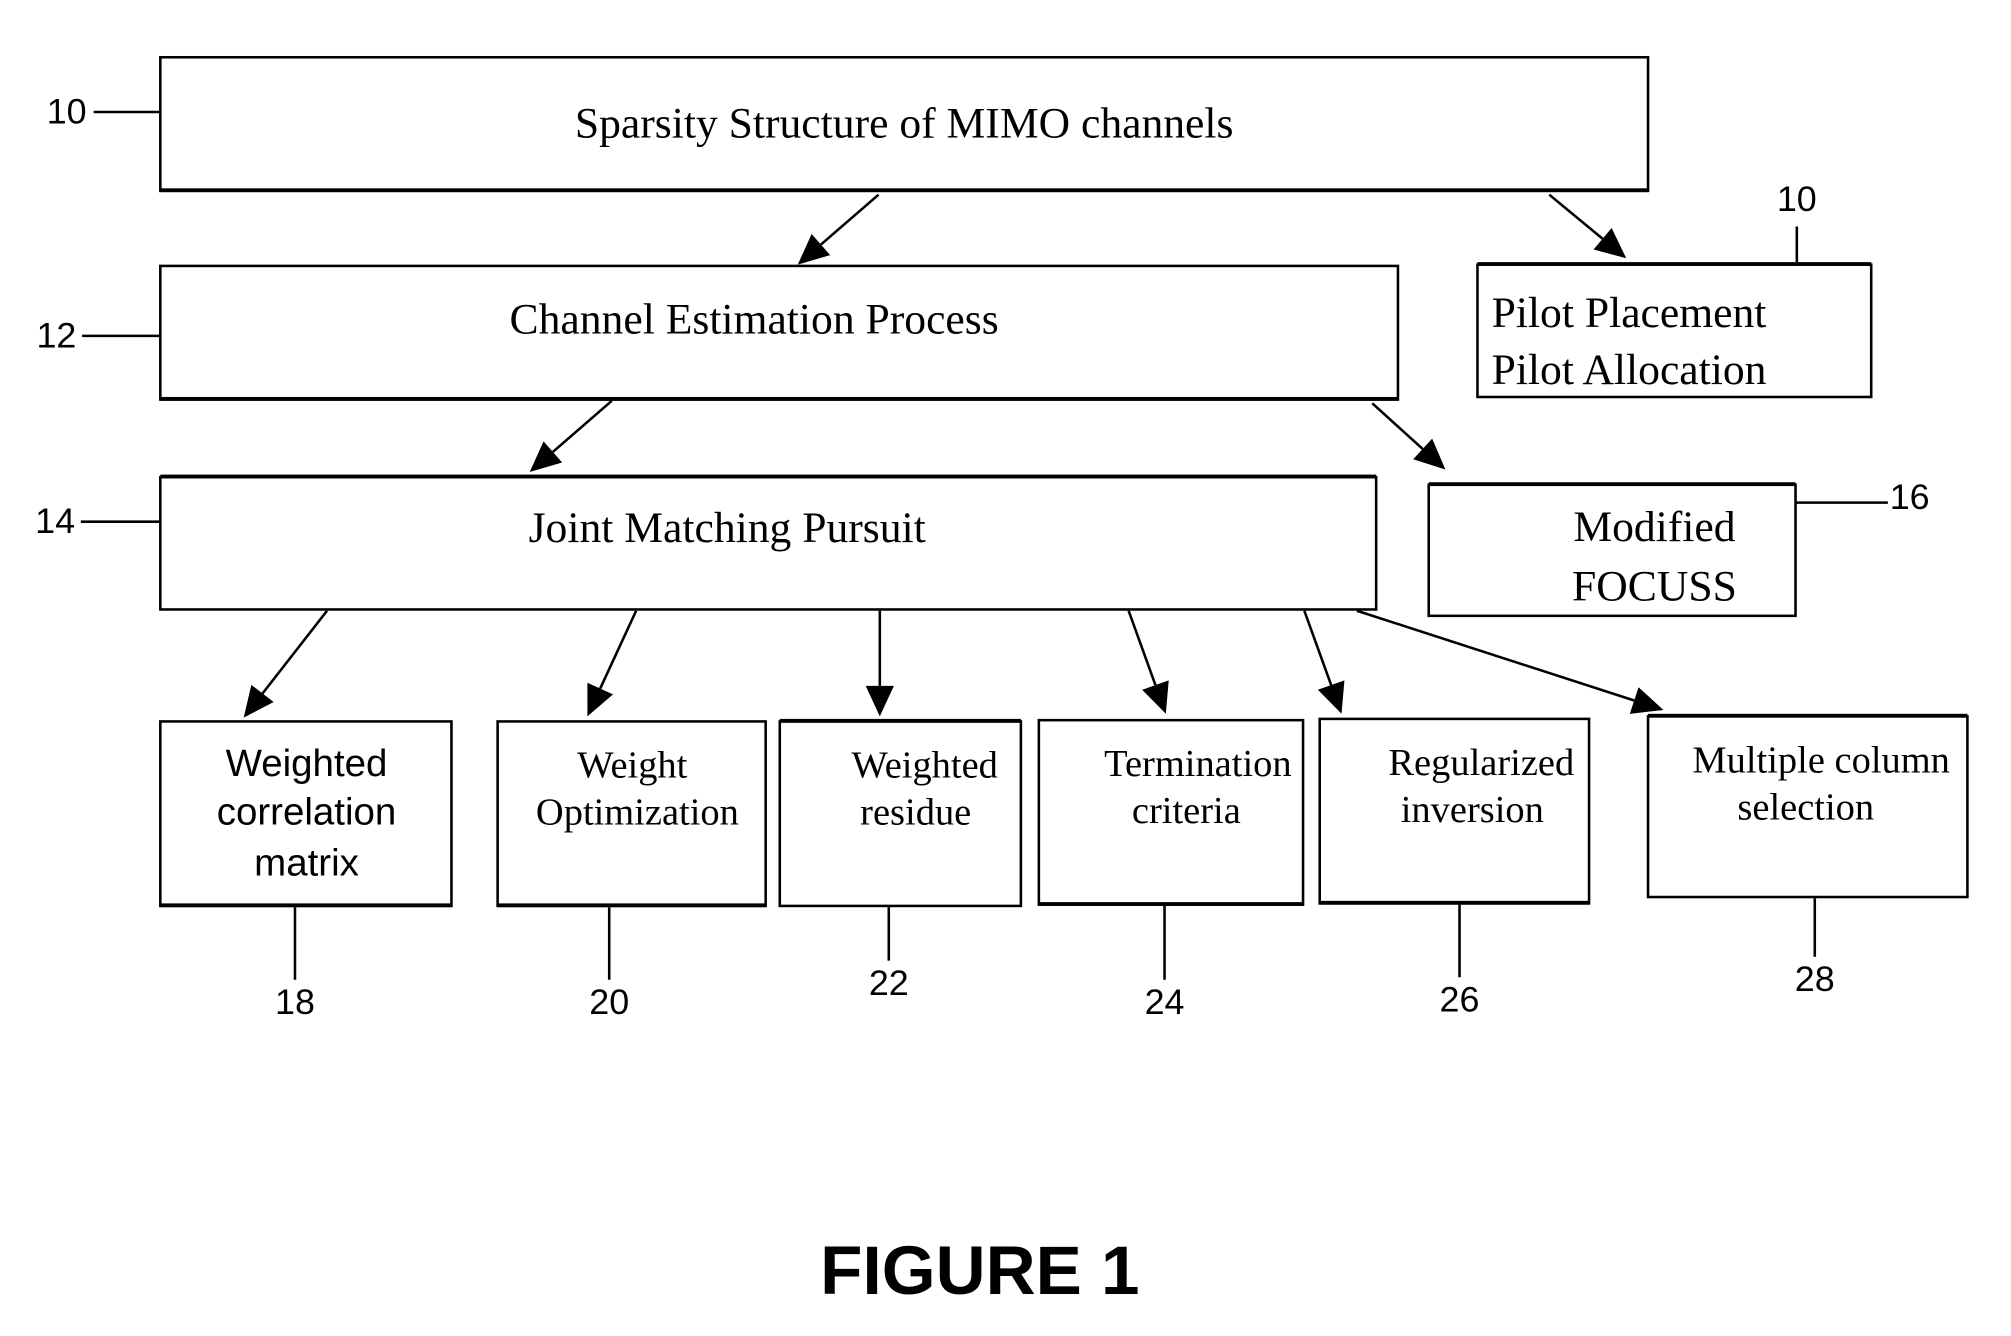  I want to click on ref-label-weighted-residue: 22, so click(889, 955).